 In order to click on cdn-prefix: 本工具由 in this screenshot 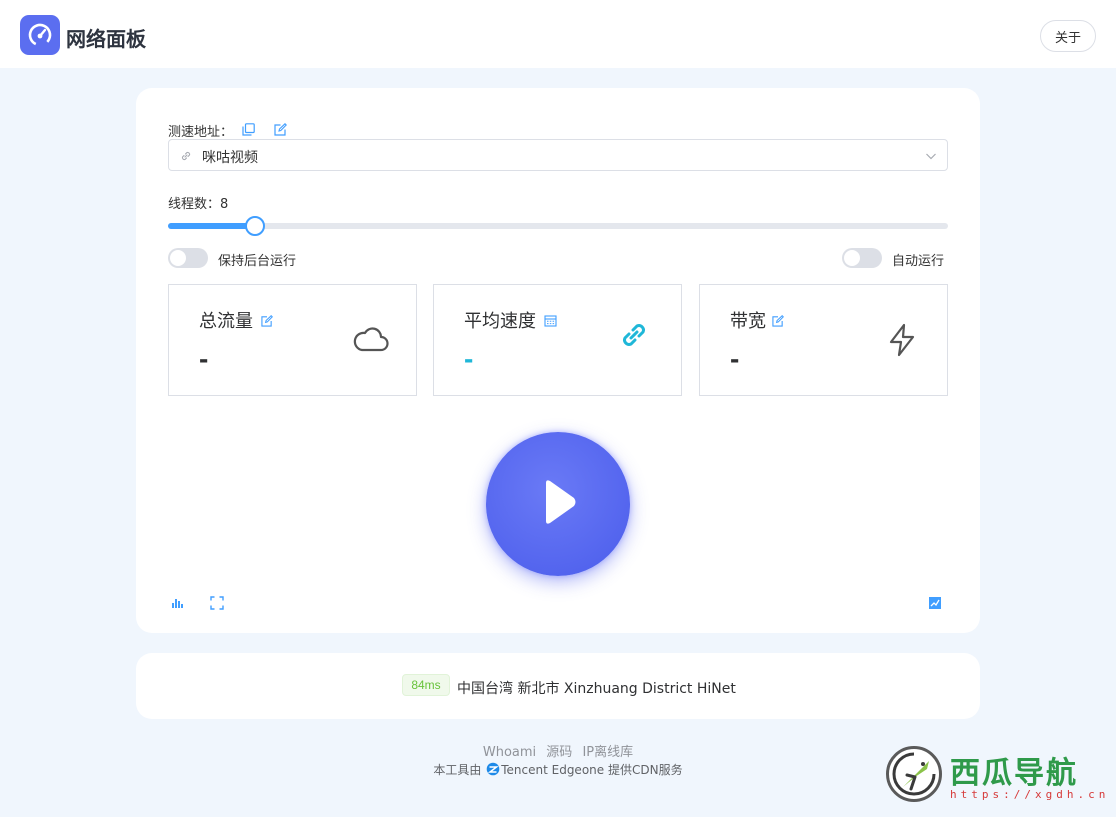, I will do `click(457, 770)`.